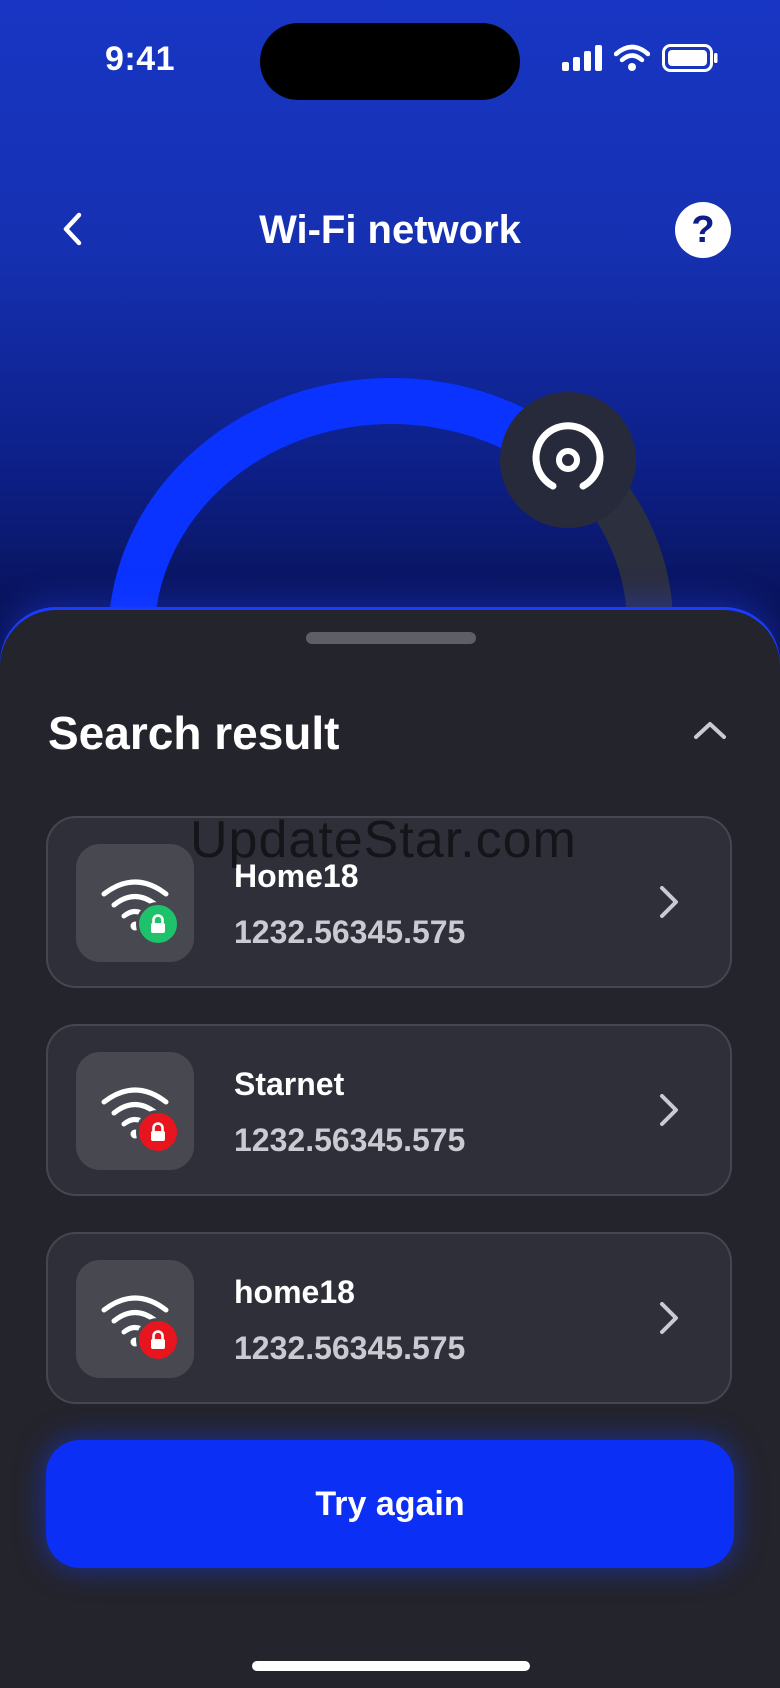  I want to click on radar-icon, so click(568, 460).